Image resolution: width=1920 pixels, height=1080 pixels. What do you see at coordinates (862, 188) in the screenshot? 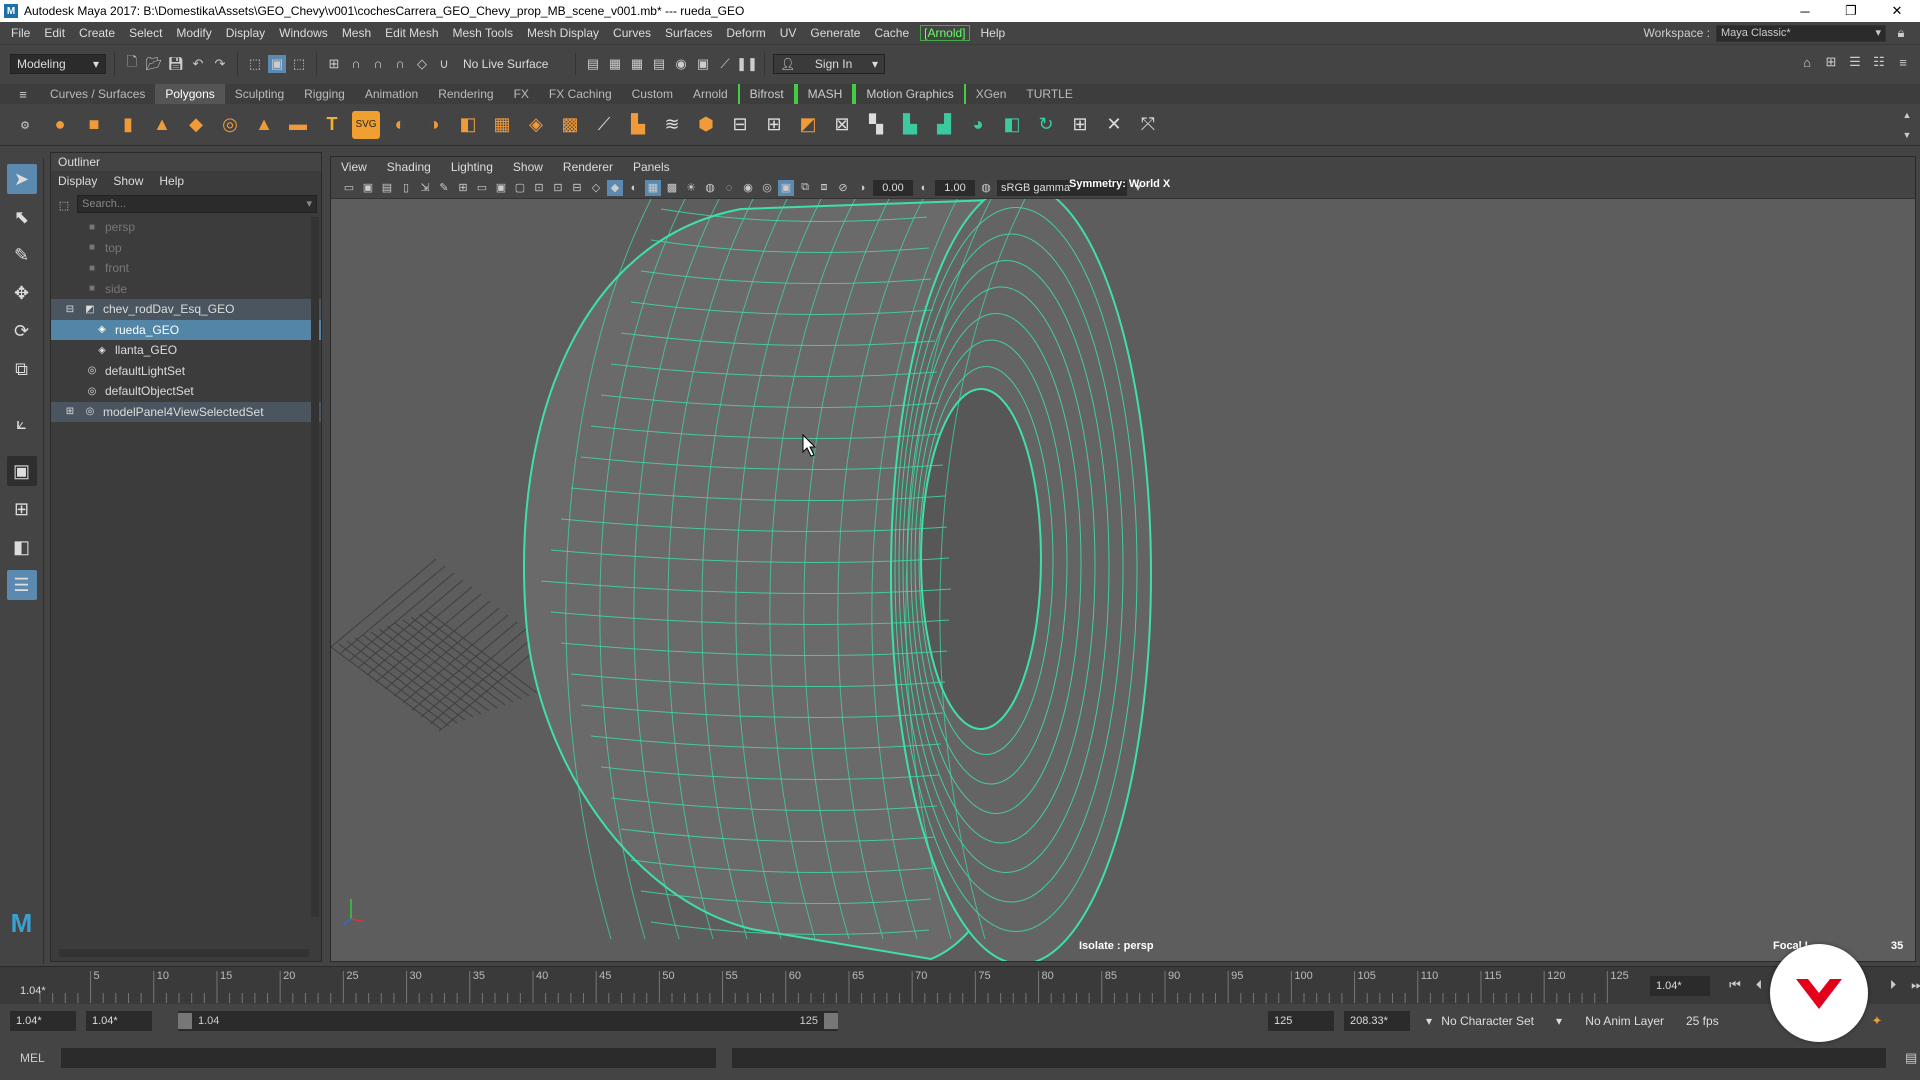
I see `exposure-icon: ◑` at bounding box center [862, 188].